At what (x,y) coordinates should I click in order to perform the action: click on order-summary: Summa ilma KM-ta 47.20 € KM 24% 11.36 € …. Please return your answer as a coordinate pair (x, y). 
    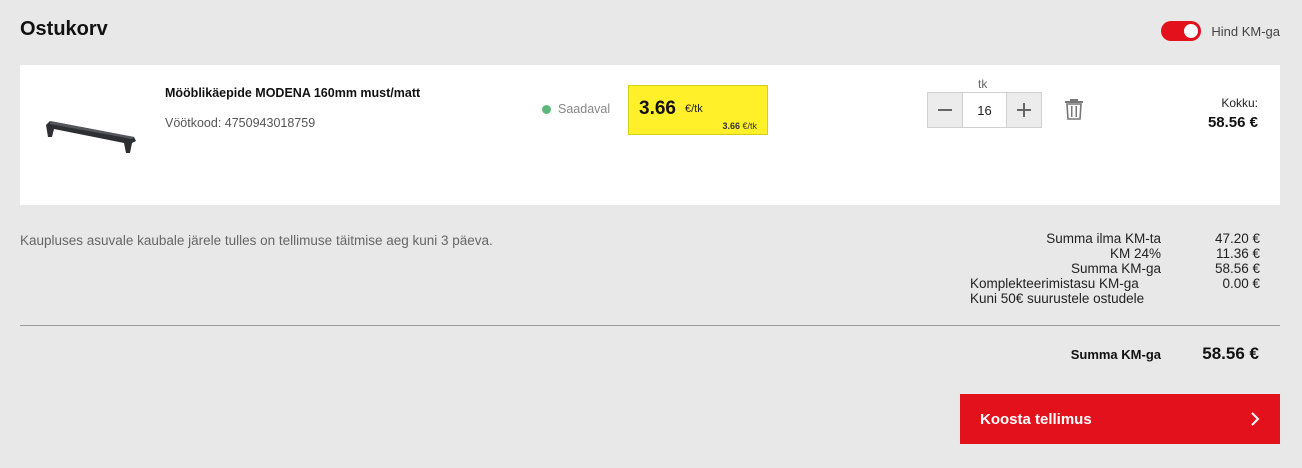
    Looking at the image, I should click on (1100, 268).